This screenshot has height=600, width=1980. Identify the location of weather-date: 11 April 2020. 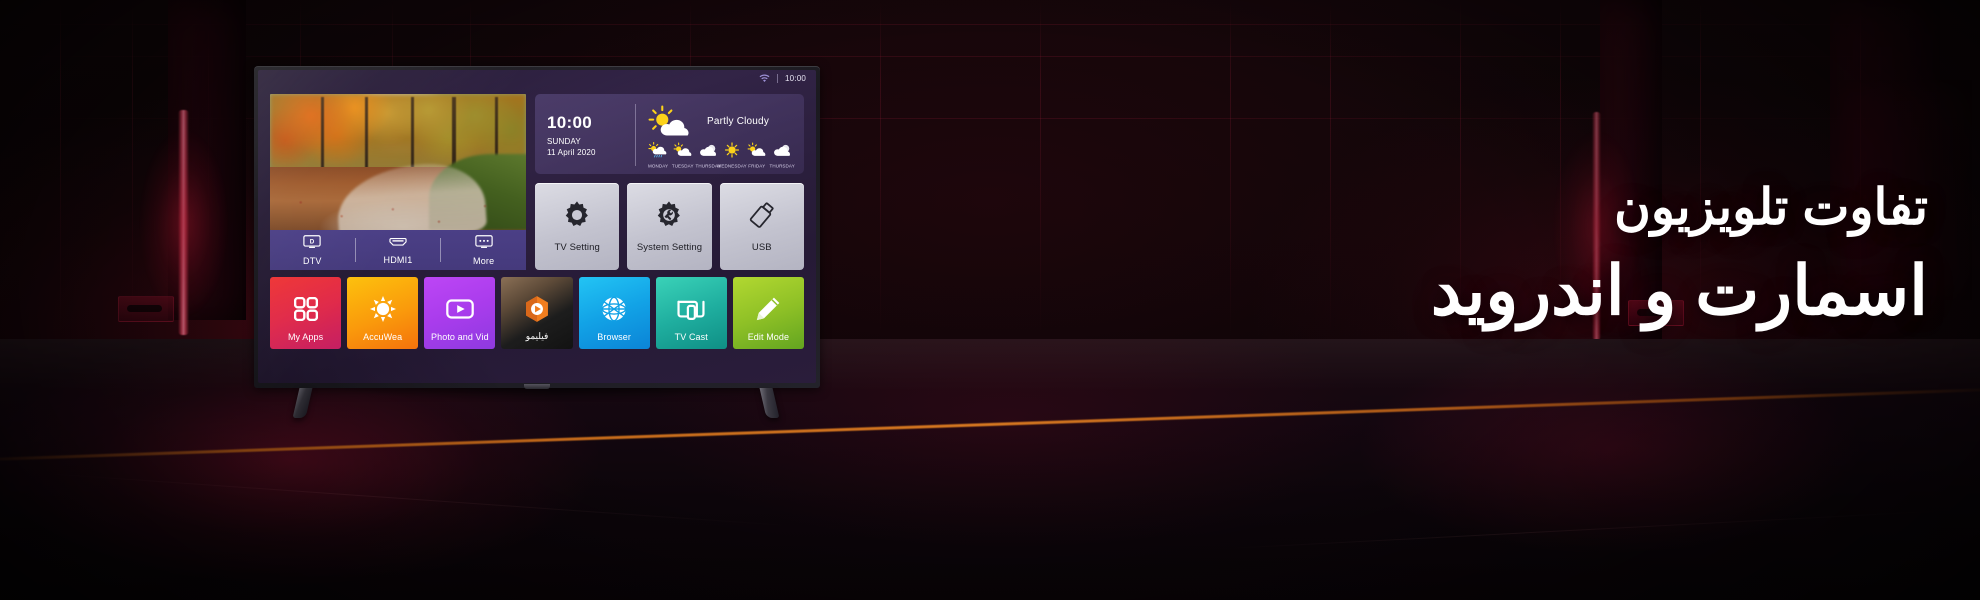
(571, 152).